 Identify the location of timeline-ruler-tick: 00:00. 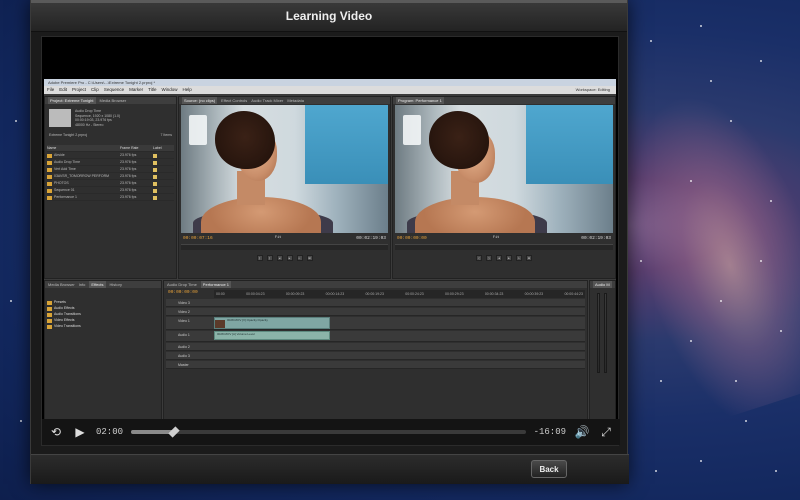
(220, 294).